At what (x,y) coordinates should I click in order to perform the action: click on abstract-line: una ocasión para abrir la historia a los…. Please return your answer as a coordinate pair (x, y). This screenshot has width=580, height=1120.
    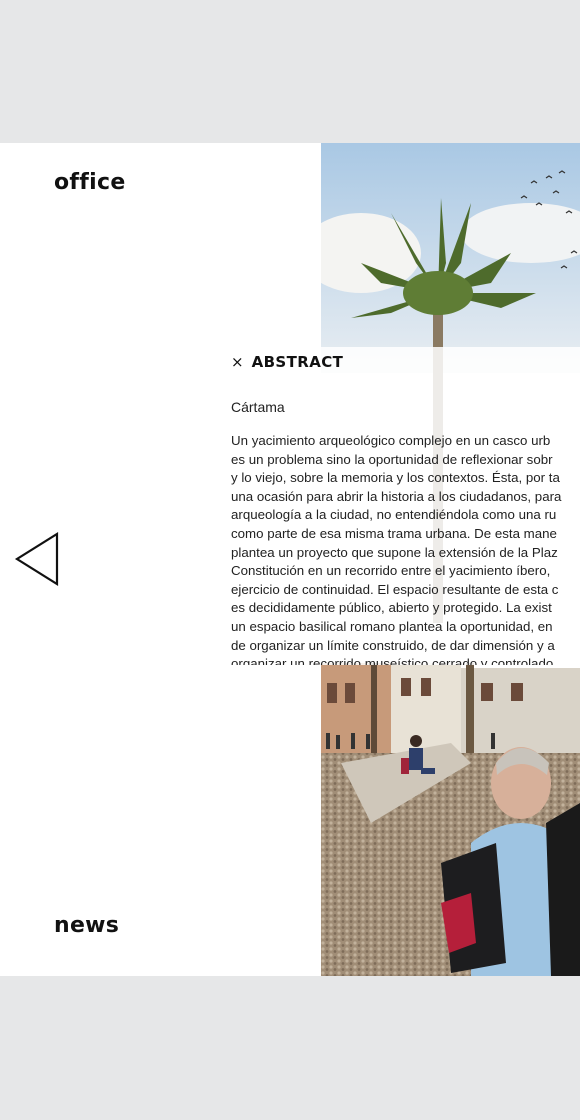
    Looking at the image, I should click on (396, 496).